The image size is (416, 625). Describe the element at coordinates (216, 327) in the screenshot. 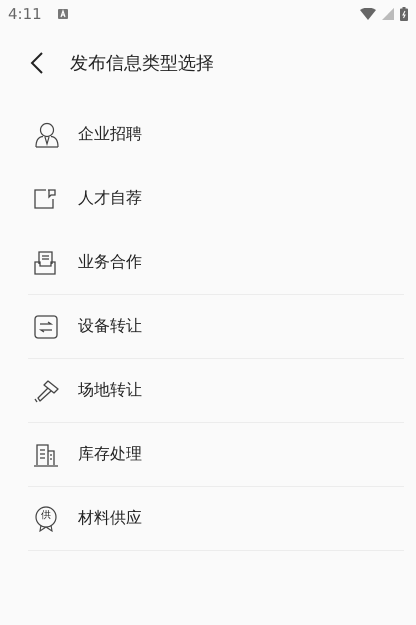

I see `category-item: 设备转让` at that location.